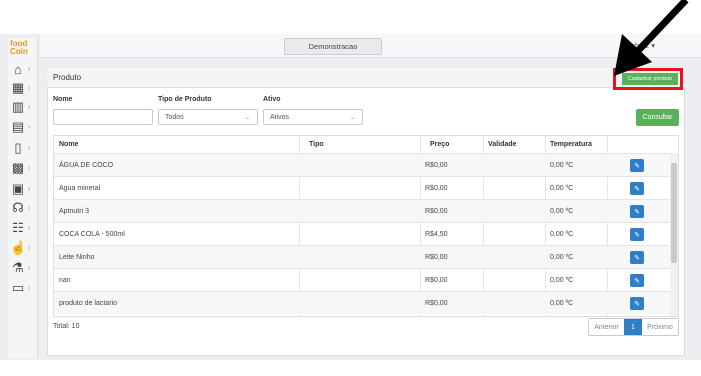 This screenshot has width=701, height=376. What do you see at coordinates (25, 189) in the screenshot?
I see `sidebar-item-6: ▣ ›` at bounding box center [25, 189].